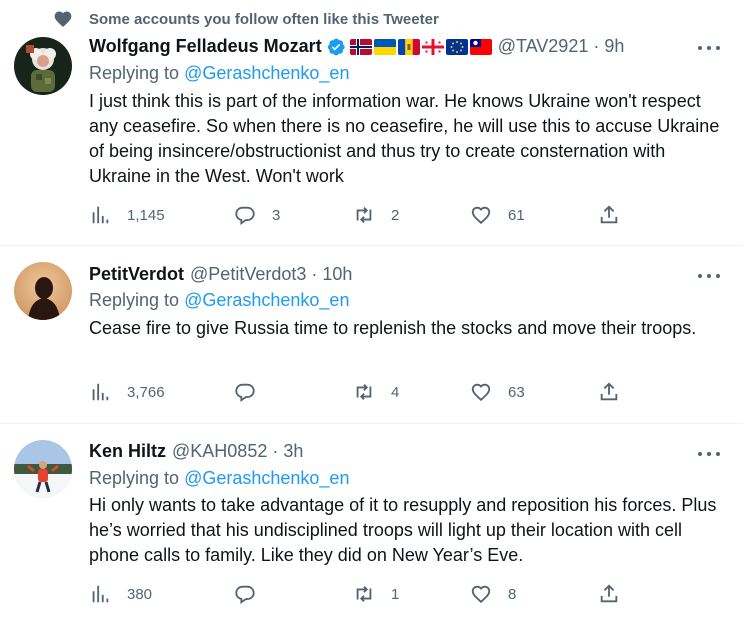 The width and height of the screenshot is (755, 618). I want to click on views-count: 380, so click(140, 594).